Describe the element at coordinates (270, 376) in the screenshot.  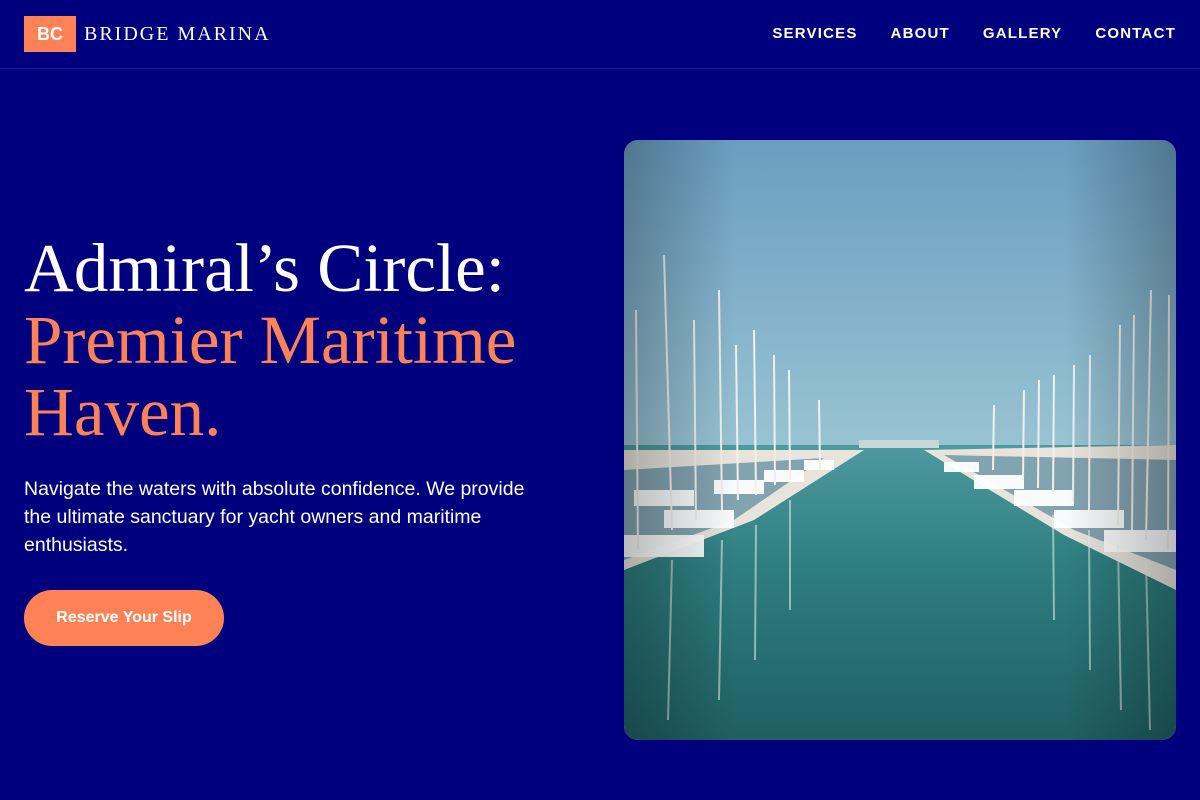
I see `hero-title-line2: Premier Maritime Haven.` at that location.